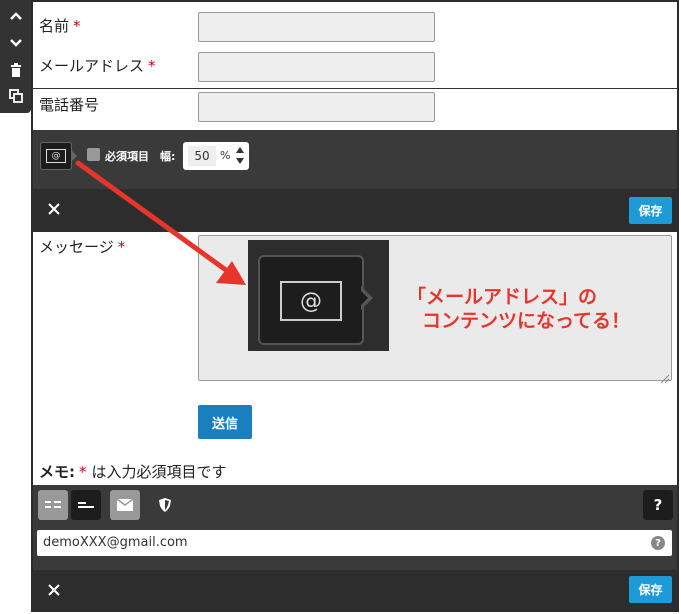  I want to click on bottom-action-bar, so click(355, 590).